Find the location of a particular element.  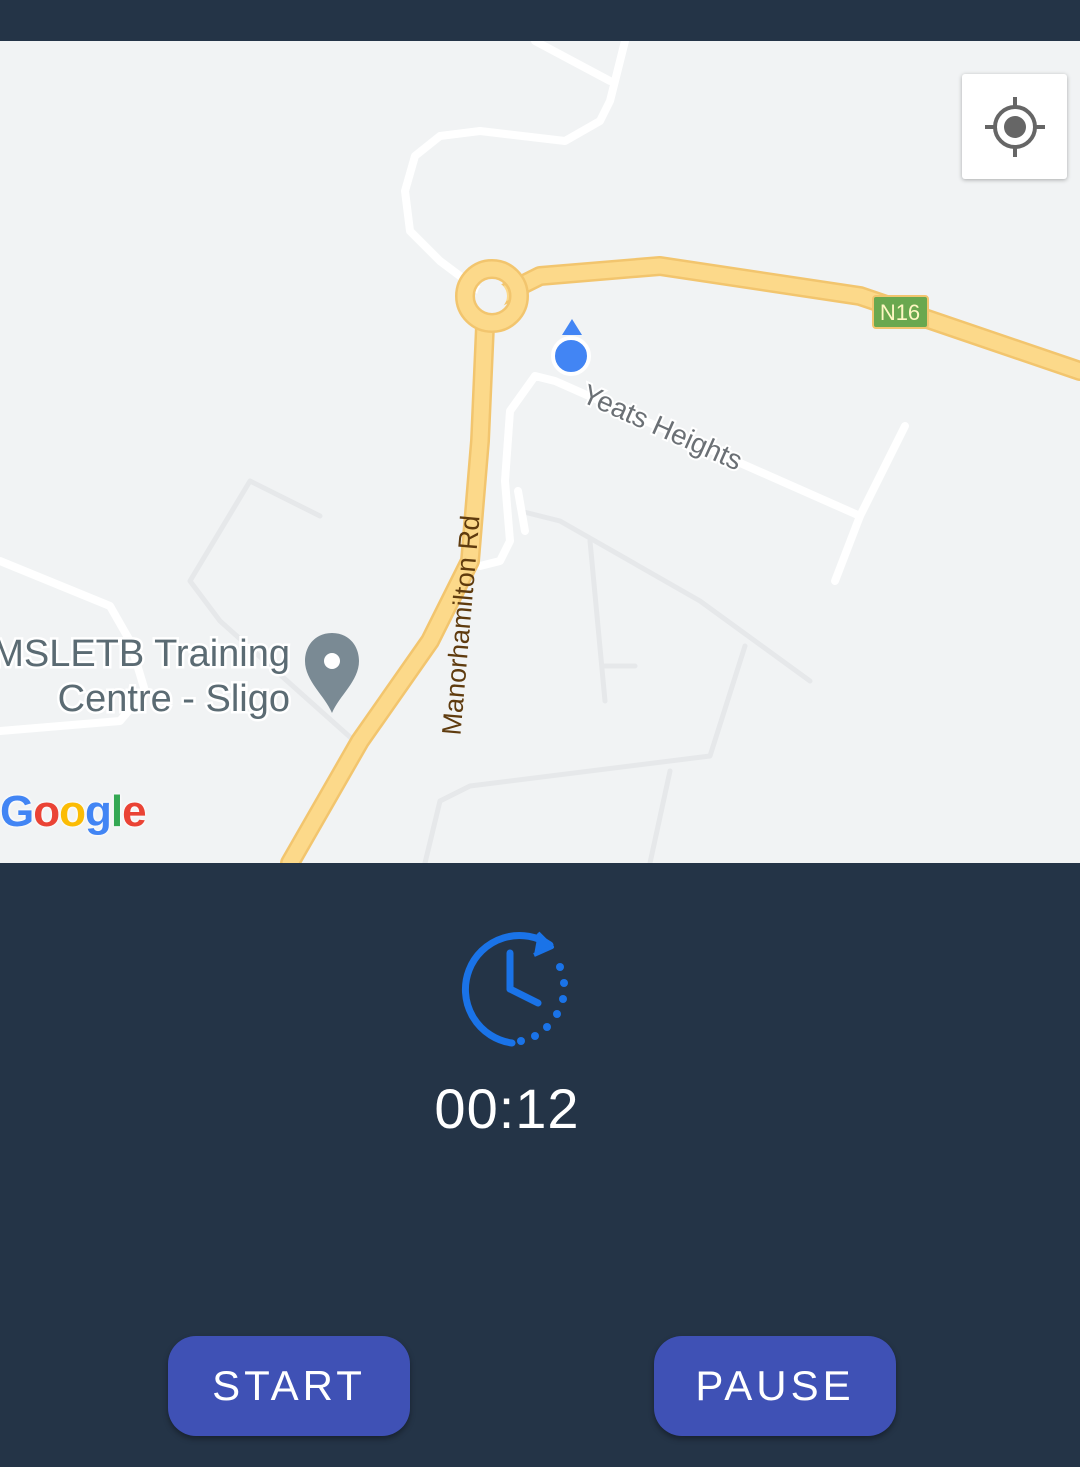

status-bar is located at coordinates (540, 20).